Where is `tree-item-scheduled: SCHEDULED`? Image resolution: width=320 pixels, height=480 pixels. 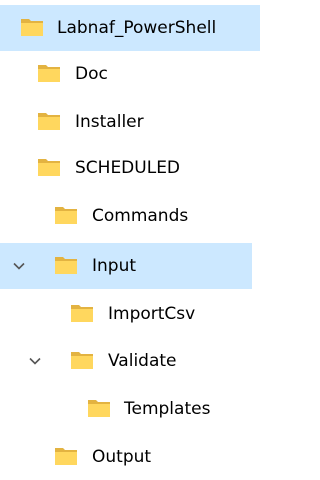
tree-item-scheduled: SCHEDULED is located at coordinates (137, 168).